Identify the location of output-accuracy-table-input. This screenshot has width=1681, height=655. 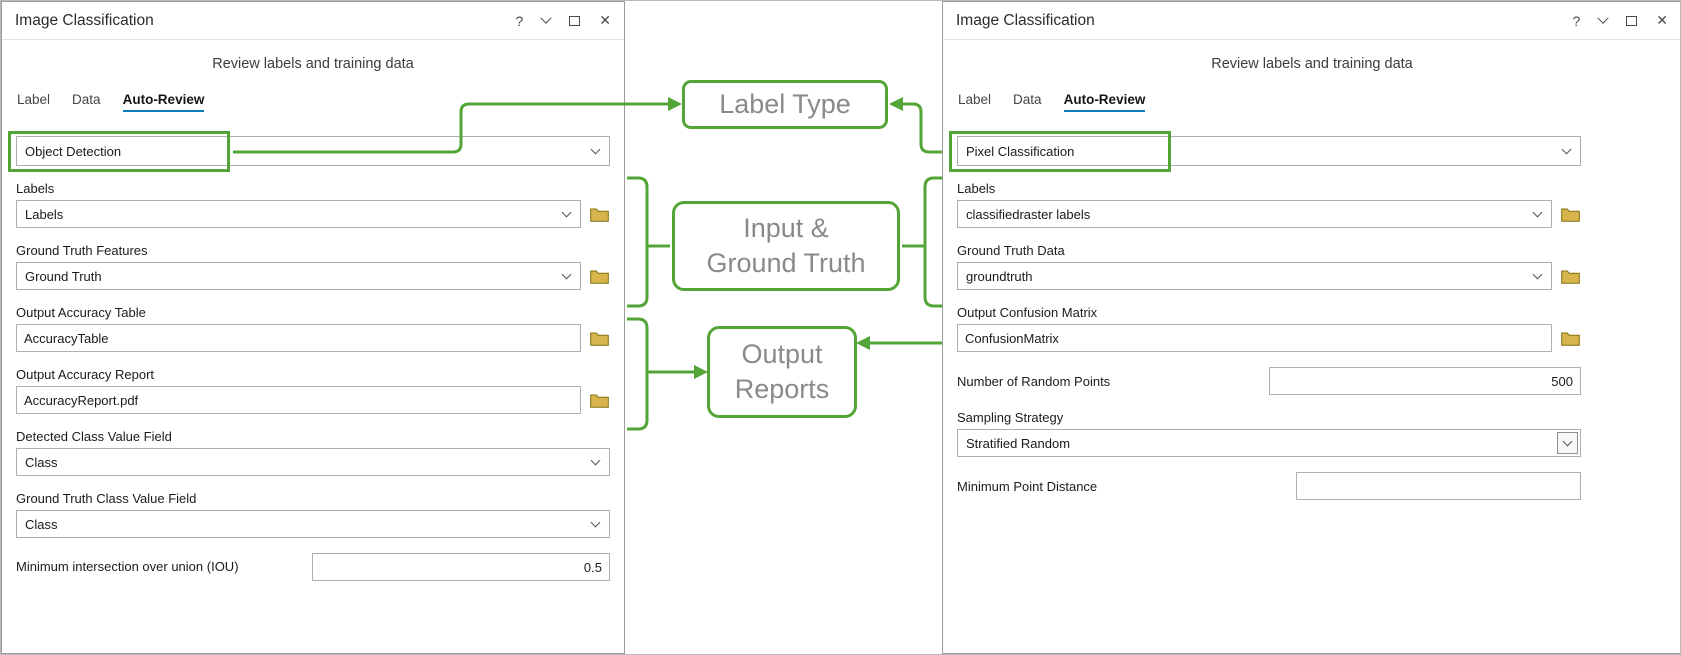
(298, 338).